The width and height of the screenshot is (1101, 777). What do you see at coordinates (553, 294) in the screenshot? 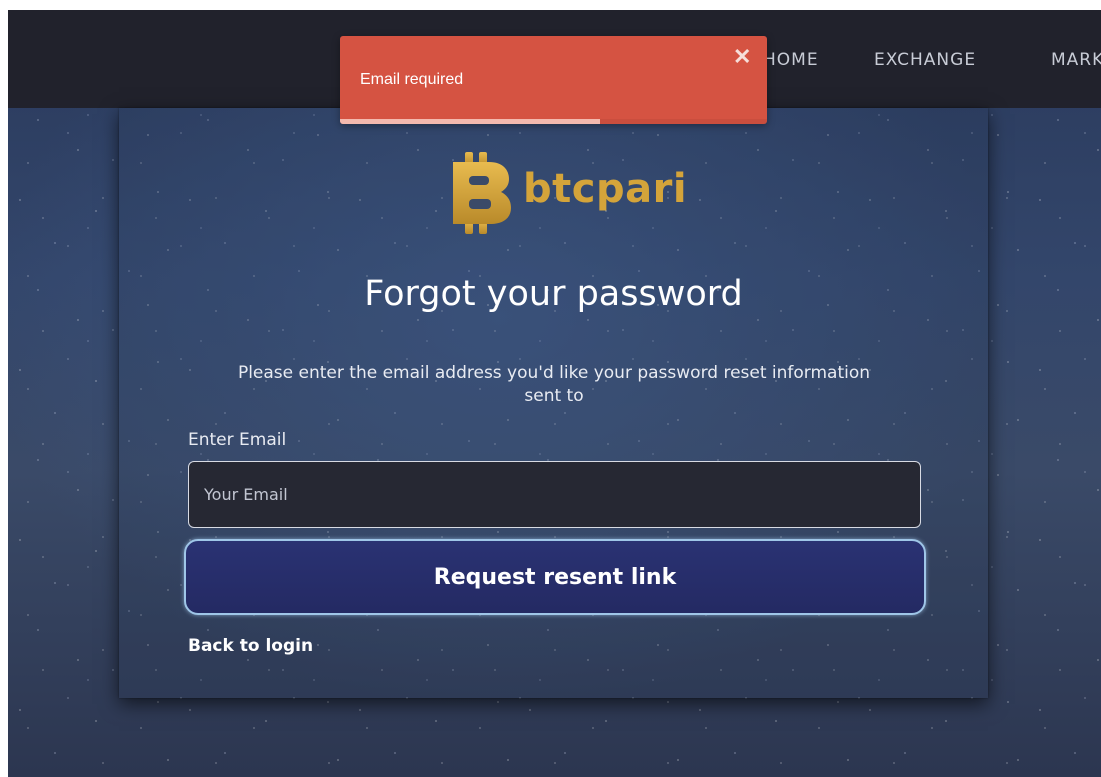
I see `page-title: Forgot your password` at bounding box center [553, 294].